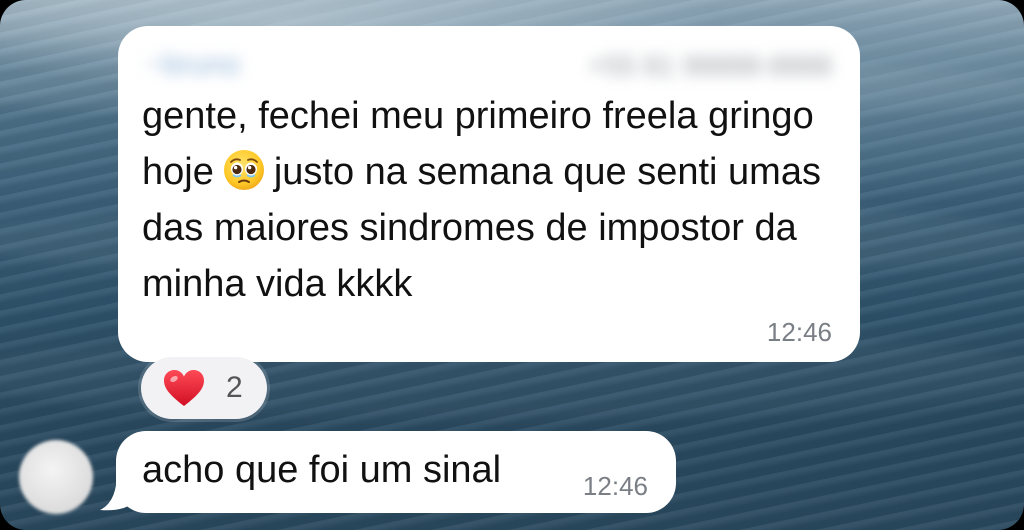 This screenshot has width=1024, height=530. I want to click on red-heart-icon, so click(184, 389).